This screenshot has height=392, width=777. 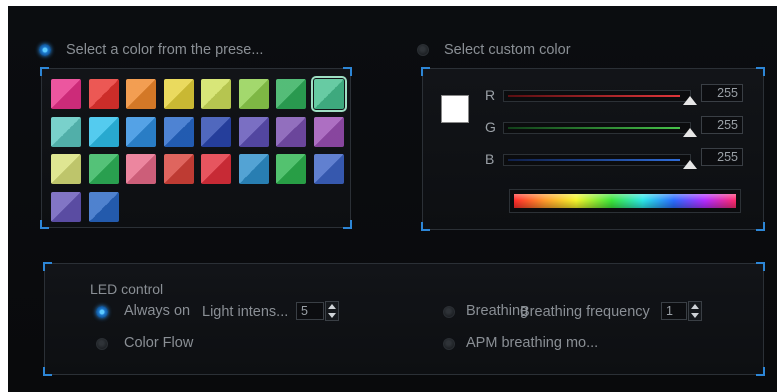 What do you see at coordinates (449, 344) in the screenshot?
I see `apm-breathing-radio` at bounding box center [449, 344].